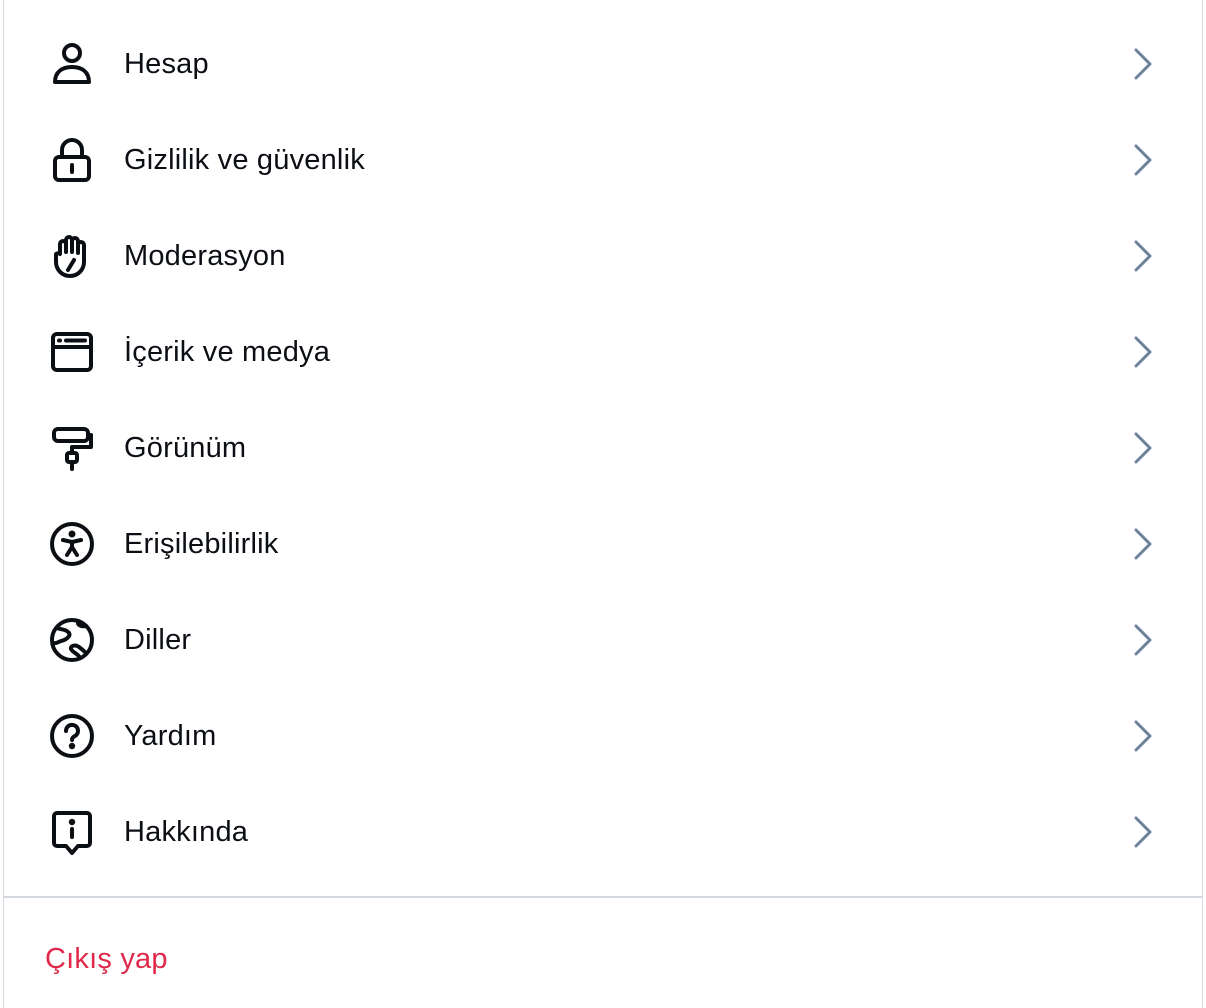 The width and height of the screenshot is (1206, 1008). I want to click on menu-item-hakkinda: Hakkında, so click(603, 832).